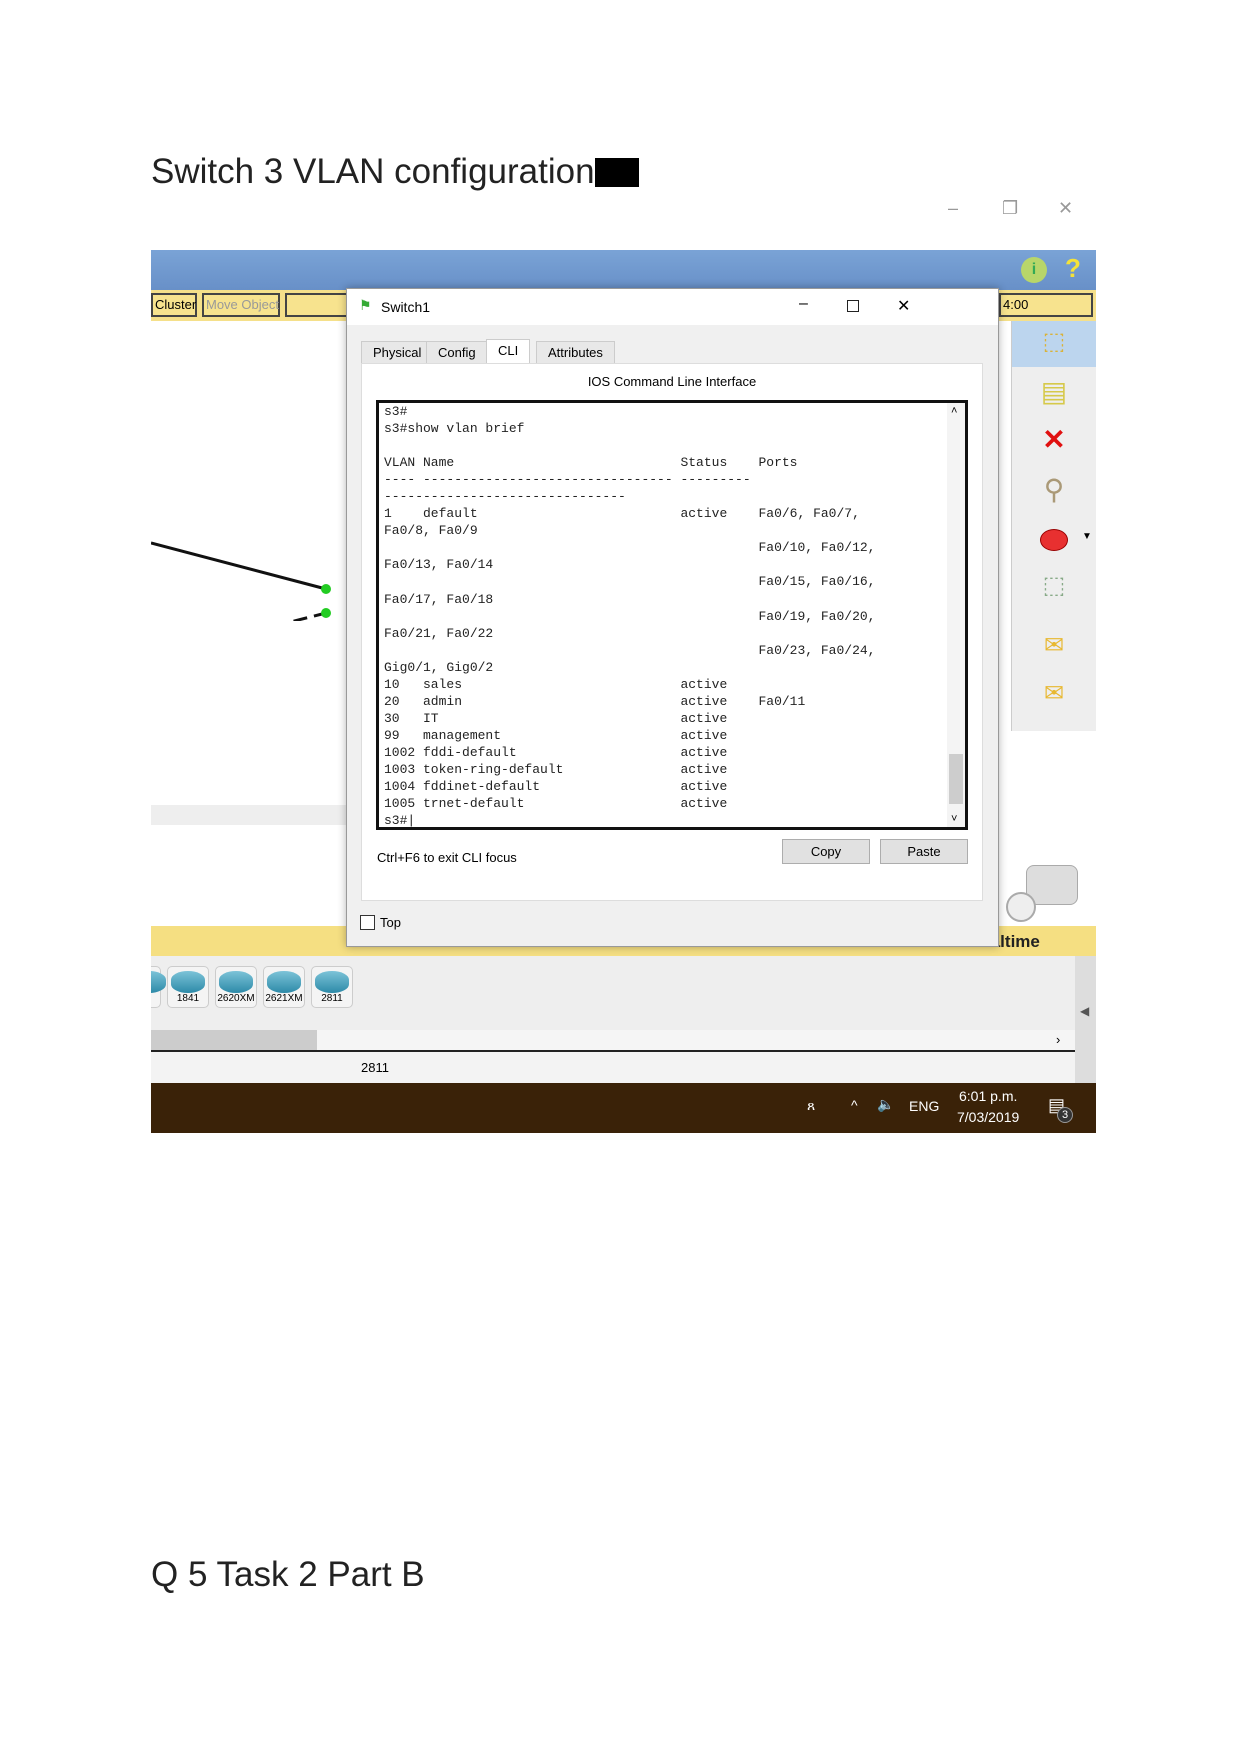  I want to click on add-complex-pdu-icon: ✉, so click(1054, 693).